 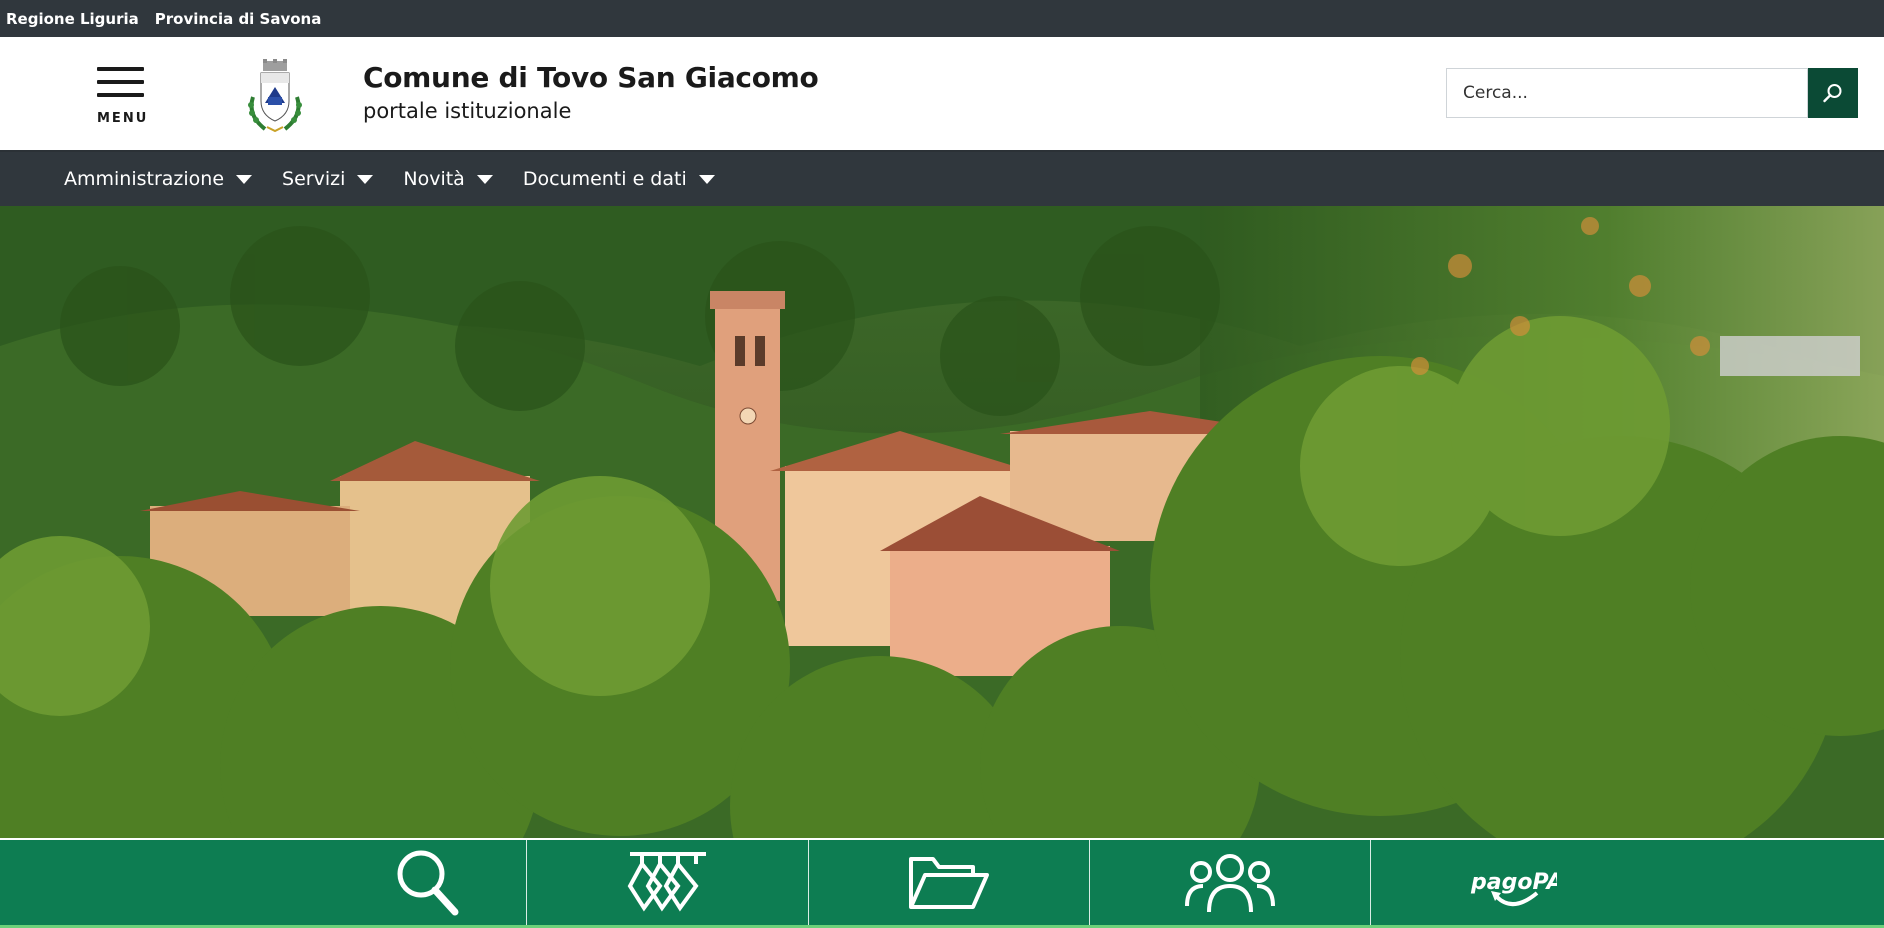 What do you see at coordinates (72, 19) in the screenshot?
I see `regione-liguria-link: Regione Liguria` at bounding box center [72, 19].